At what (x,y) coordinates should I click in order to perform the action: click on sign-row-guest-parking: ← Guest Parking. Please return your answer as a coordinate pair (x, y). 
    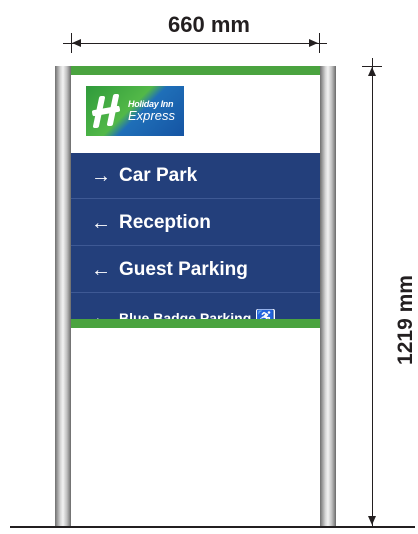
    Looking at the image, I should click on (195, 270).